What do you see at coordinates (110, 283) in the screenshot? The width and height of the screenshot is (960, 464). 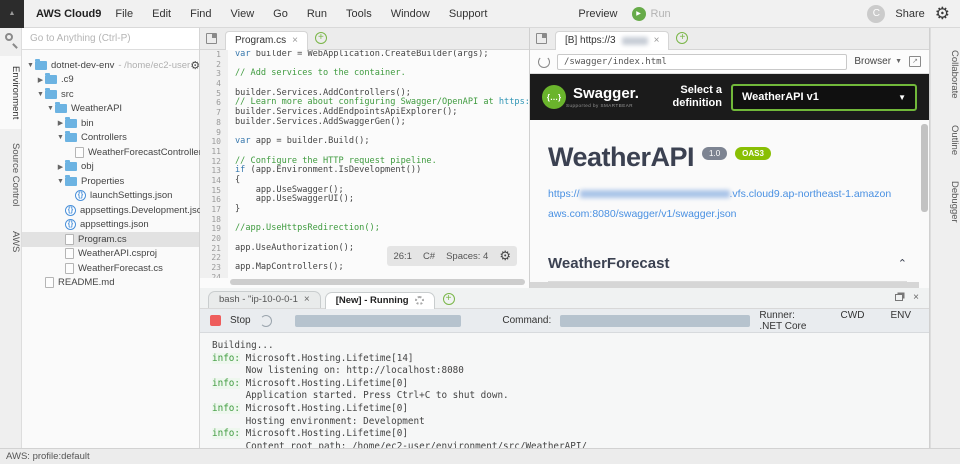 I see `tree-row-readme-md: README.md` at bounding box center [110, 283].